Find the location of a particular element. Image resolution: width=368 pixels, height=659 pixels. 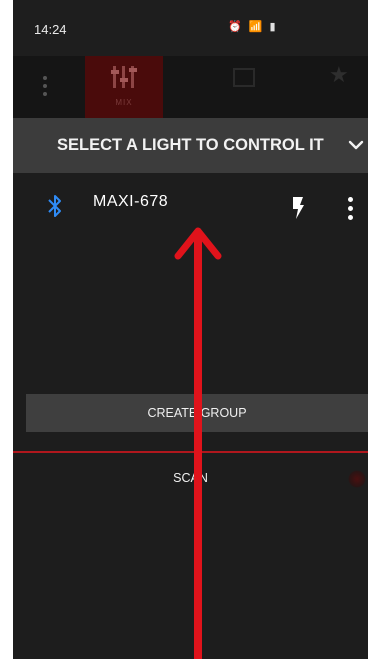

tab-mix-label: MIX is located at coordinates (124, 102).